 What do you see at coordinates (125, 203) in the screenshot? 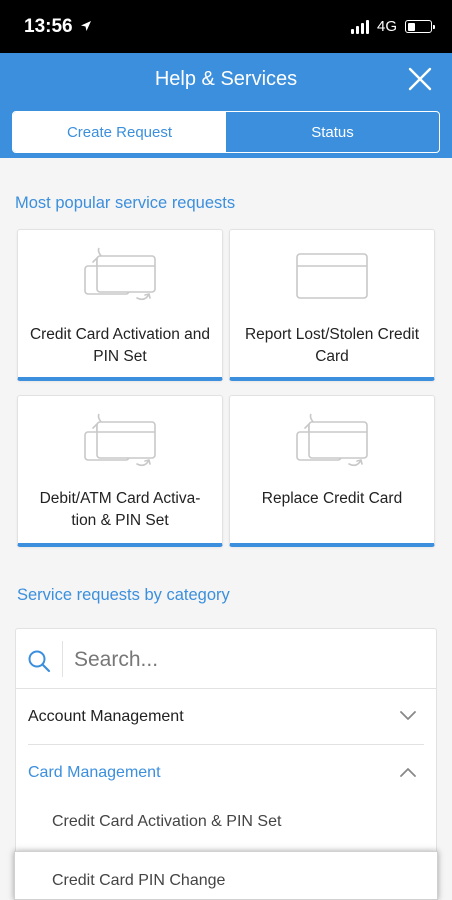
I see `popular-section-title: Most popular service requests` at bounding box center [125, 203].